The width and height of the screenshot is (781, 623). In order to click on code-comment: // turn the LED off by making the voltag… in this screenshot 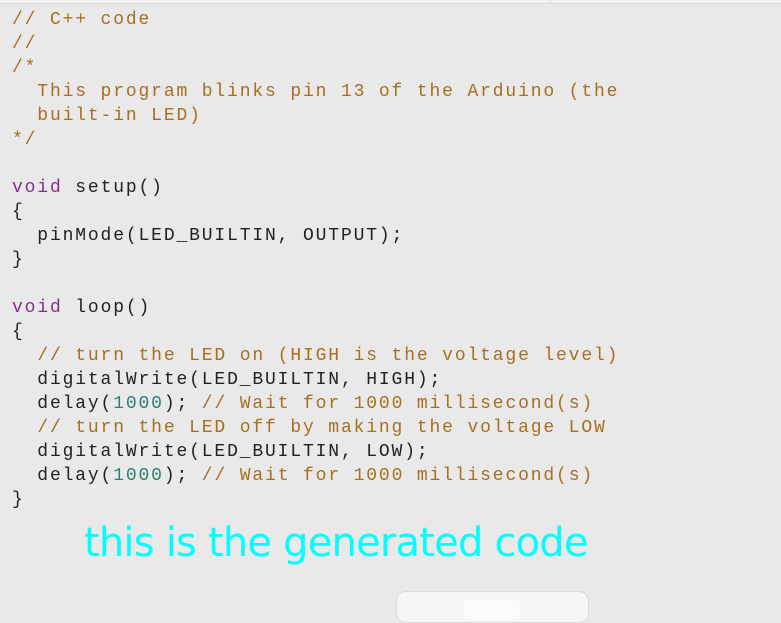, I will do `click(322, 428)`.